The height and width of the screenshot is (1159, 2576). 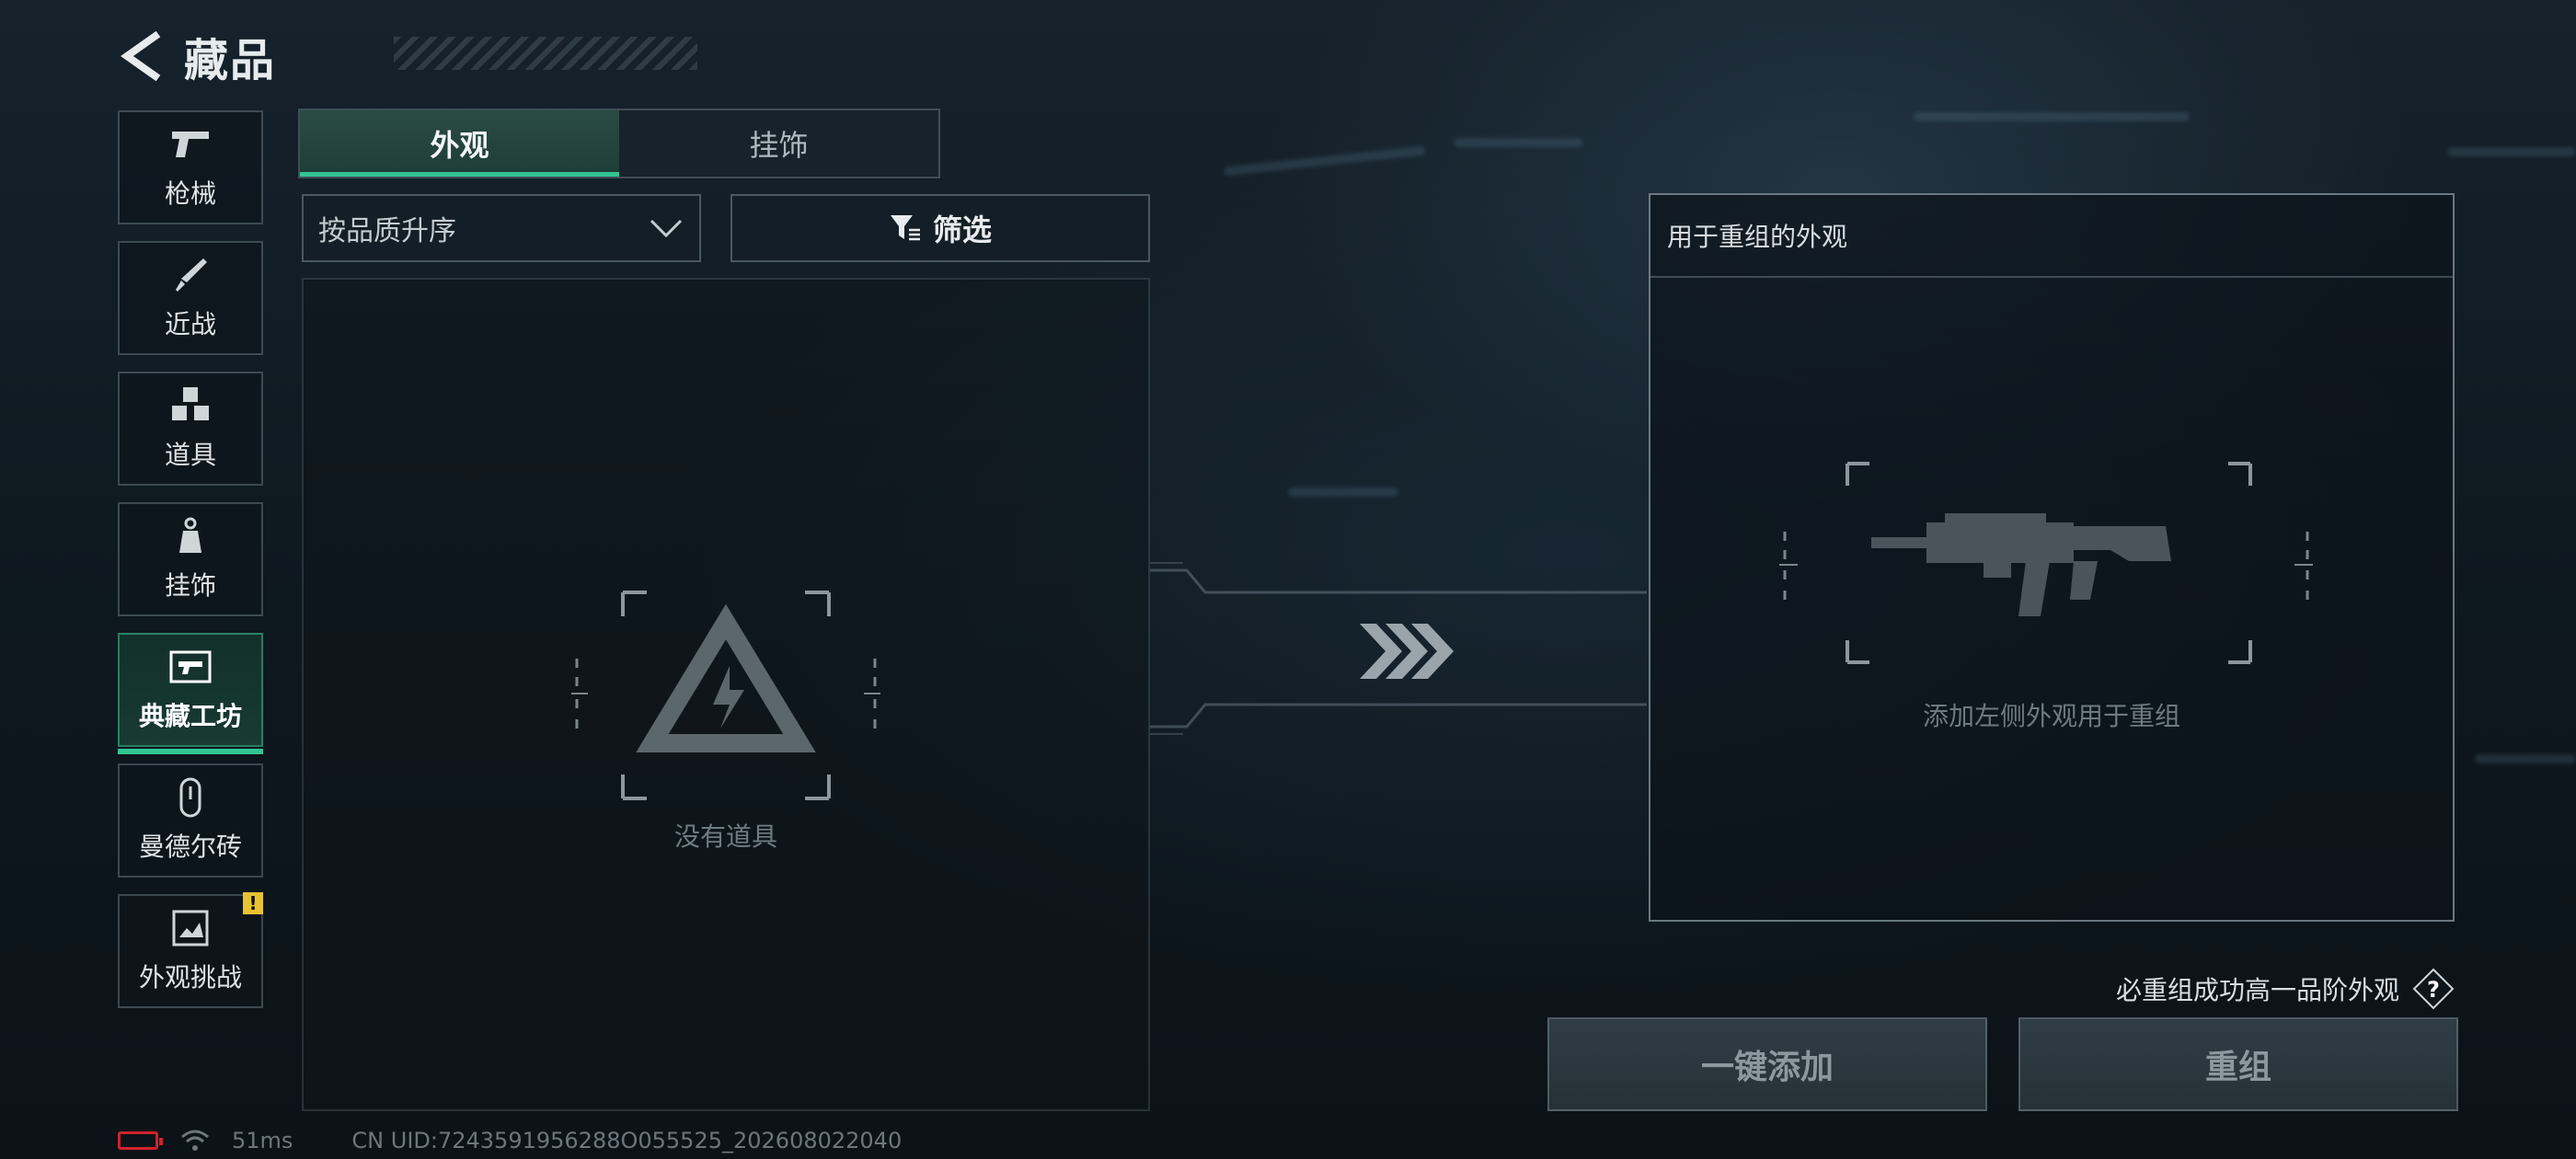 I want to click on uid-text: CN UID:7243591956288O055525_202608022040, so click(x=627, y=1140).